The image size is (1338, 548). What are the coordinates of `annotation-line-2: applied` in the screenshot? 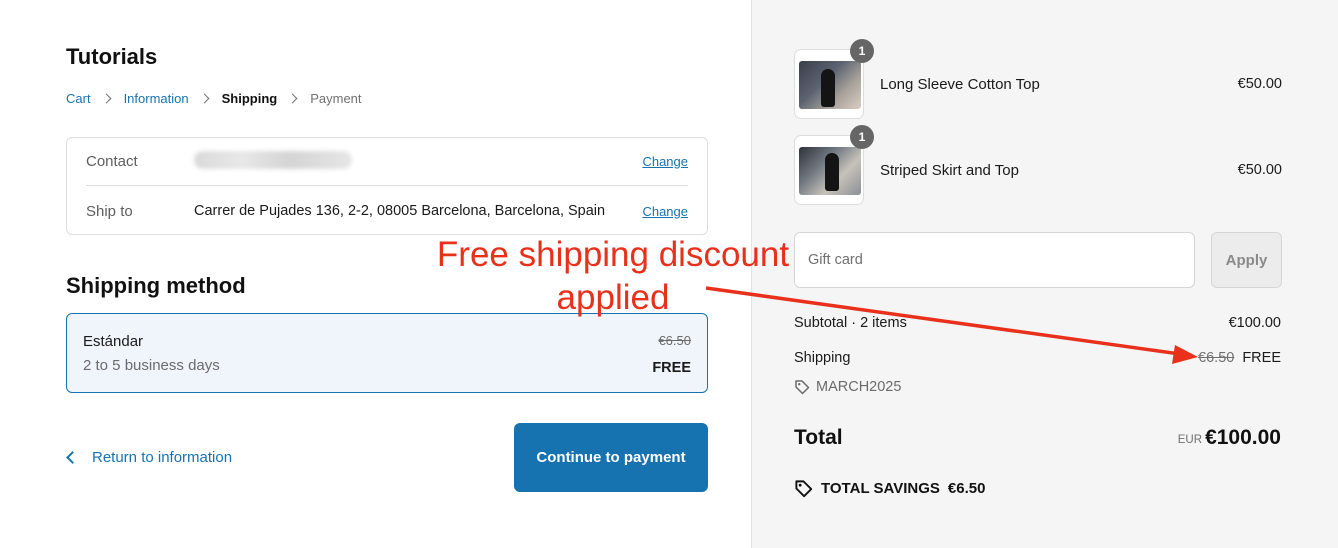 It's located at (613, 297).